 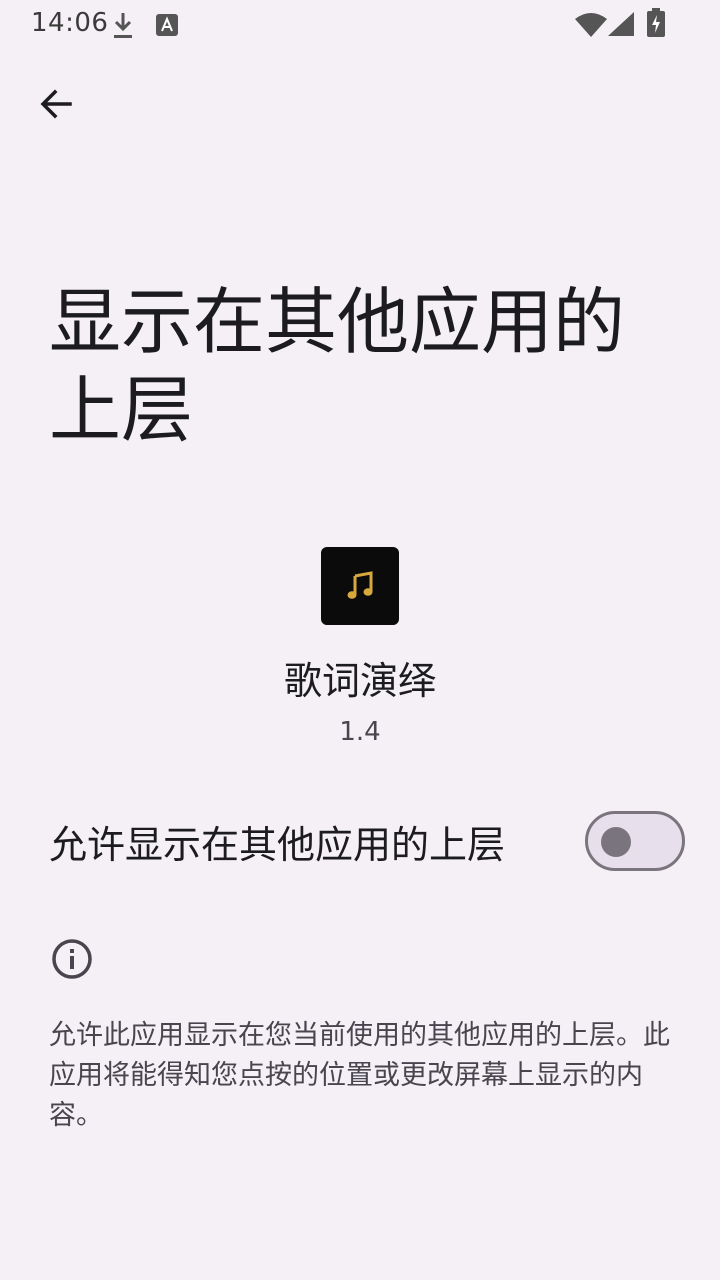 What do you see at coordinates (360, 24) in the screenshot?
I see `status-bar: 14:06` at bounding box center [360, 24].